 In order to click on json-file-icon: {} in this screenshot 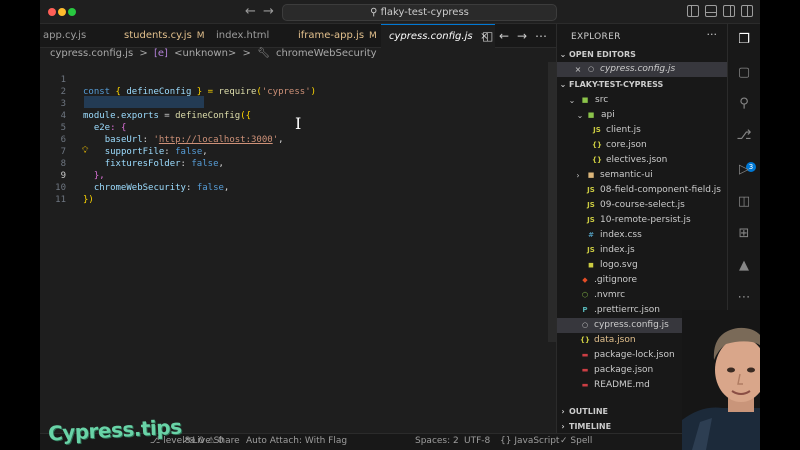, I will do `click(597, 145)`.